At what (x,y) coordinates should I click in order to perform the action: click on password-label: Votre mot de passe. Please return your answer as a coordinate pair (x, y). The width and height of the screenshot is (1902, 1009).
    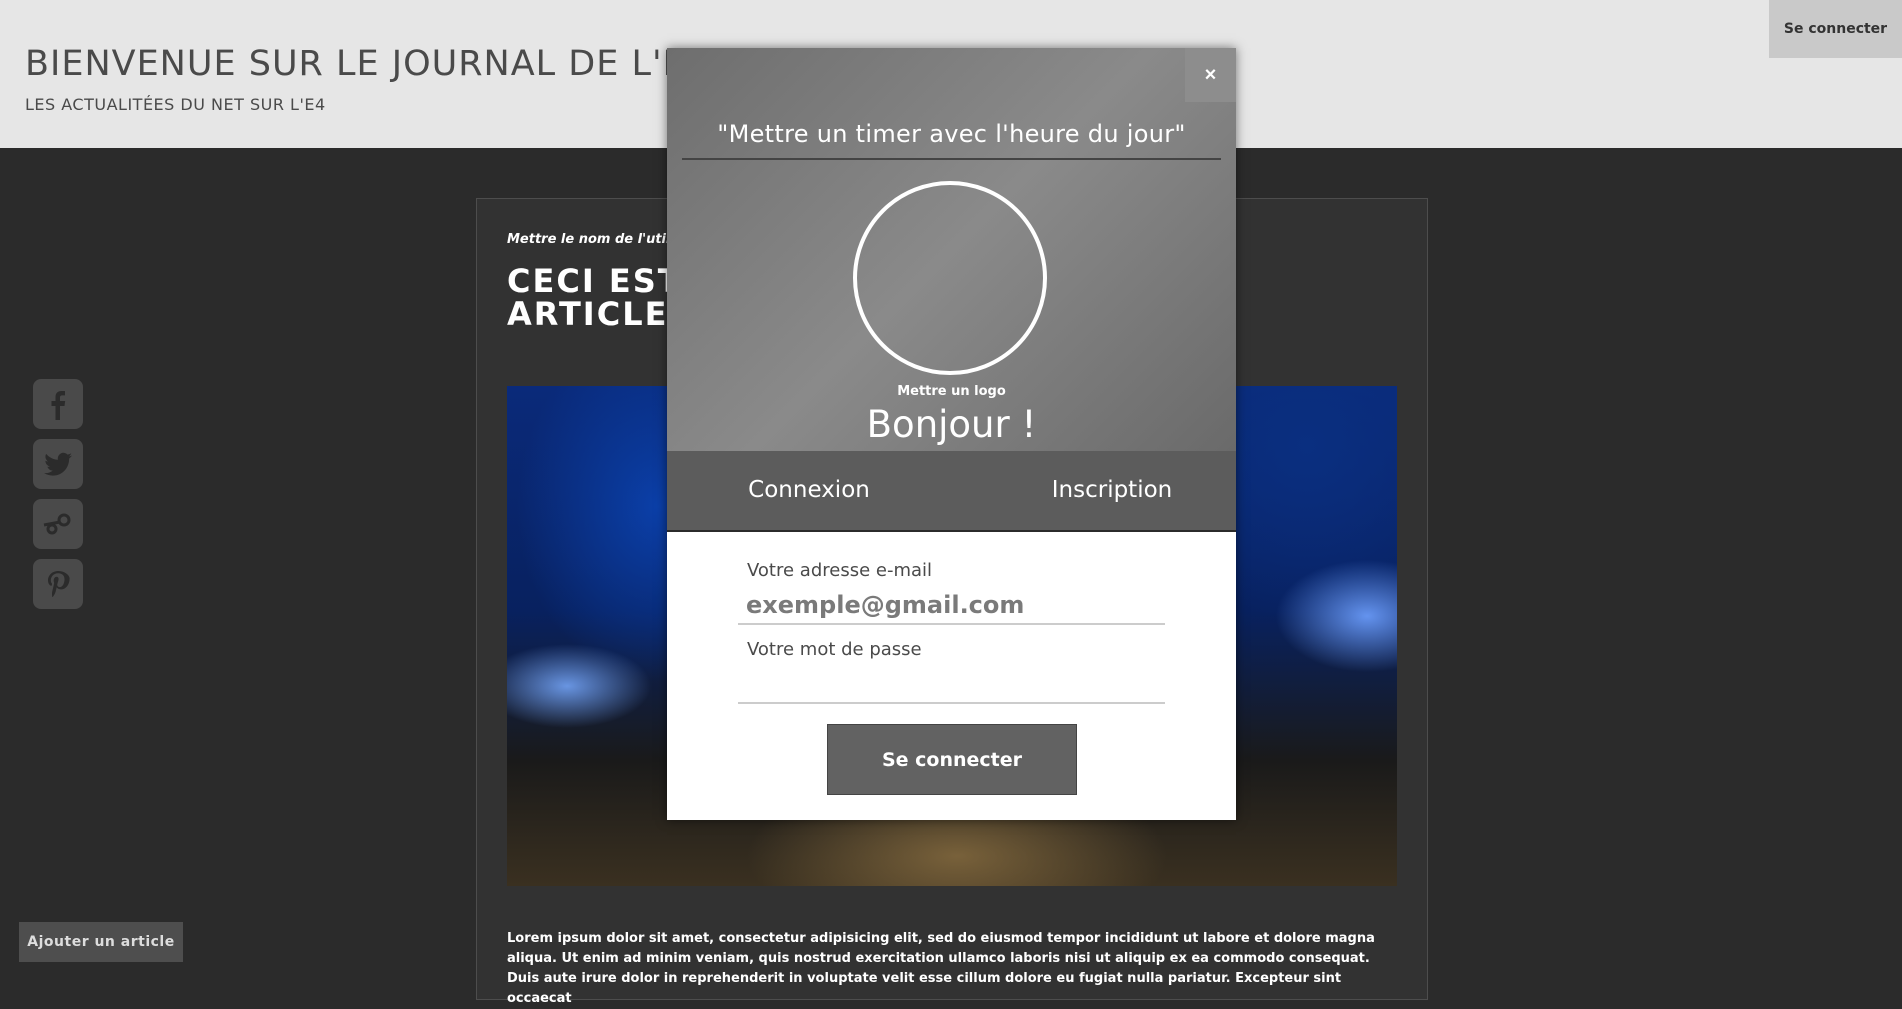
    Looking at the image, I should click on (834, 649).